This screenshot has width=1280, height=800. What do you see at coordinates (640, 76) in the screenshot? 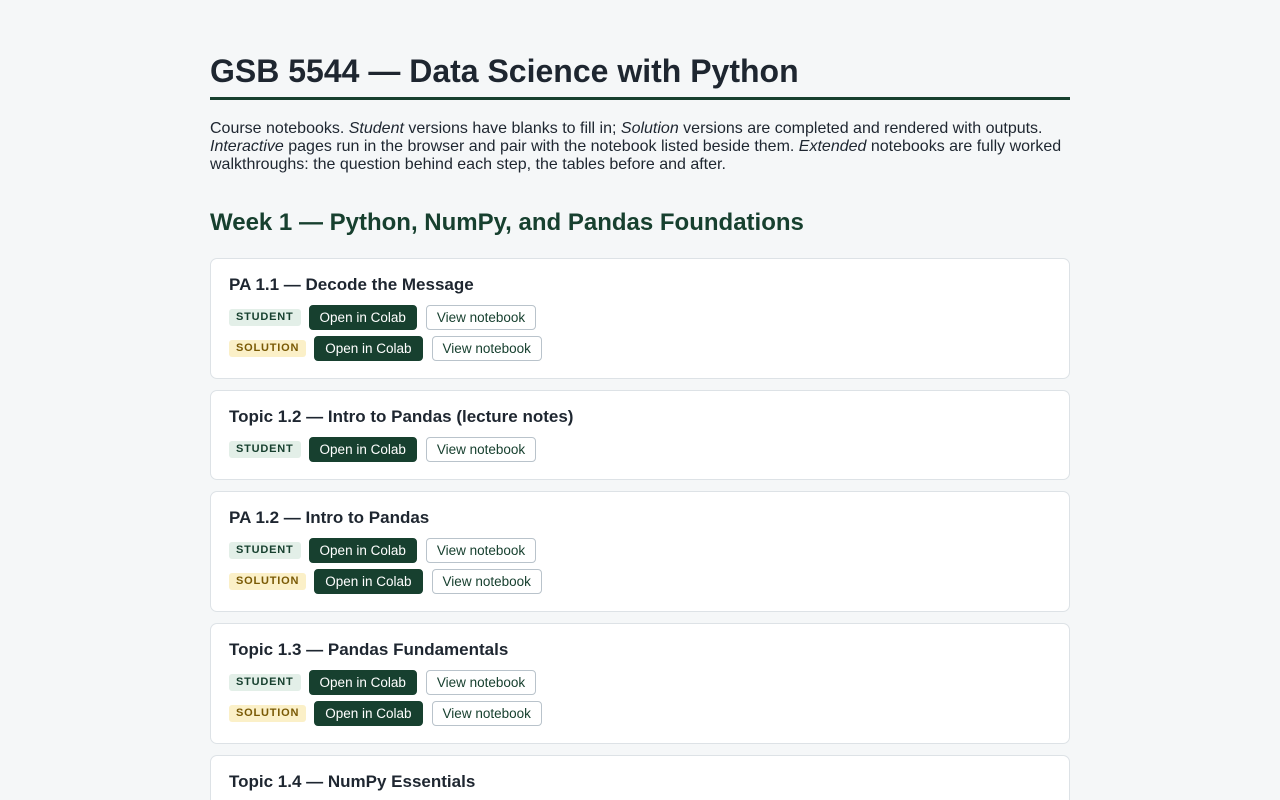
I see `page-title: GSB 5544 — Data Science with Python` at bounding box center [640, 76].